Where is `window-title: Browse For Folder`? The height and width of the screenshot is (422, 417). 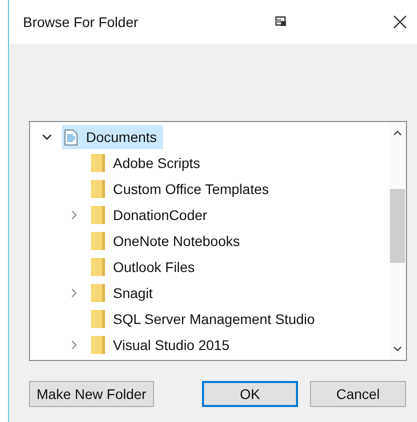
window-title: Browse For Folder is located at coordinates (81, 22).